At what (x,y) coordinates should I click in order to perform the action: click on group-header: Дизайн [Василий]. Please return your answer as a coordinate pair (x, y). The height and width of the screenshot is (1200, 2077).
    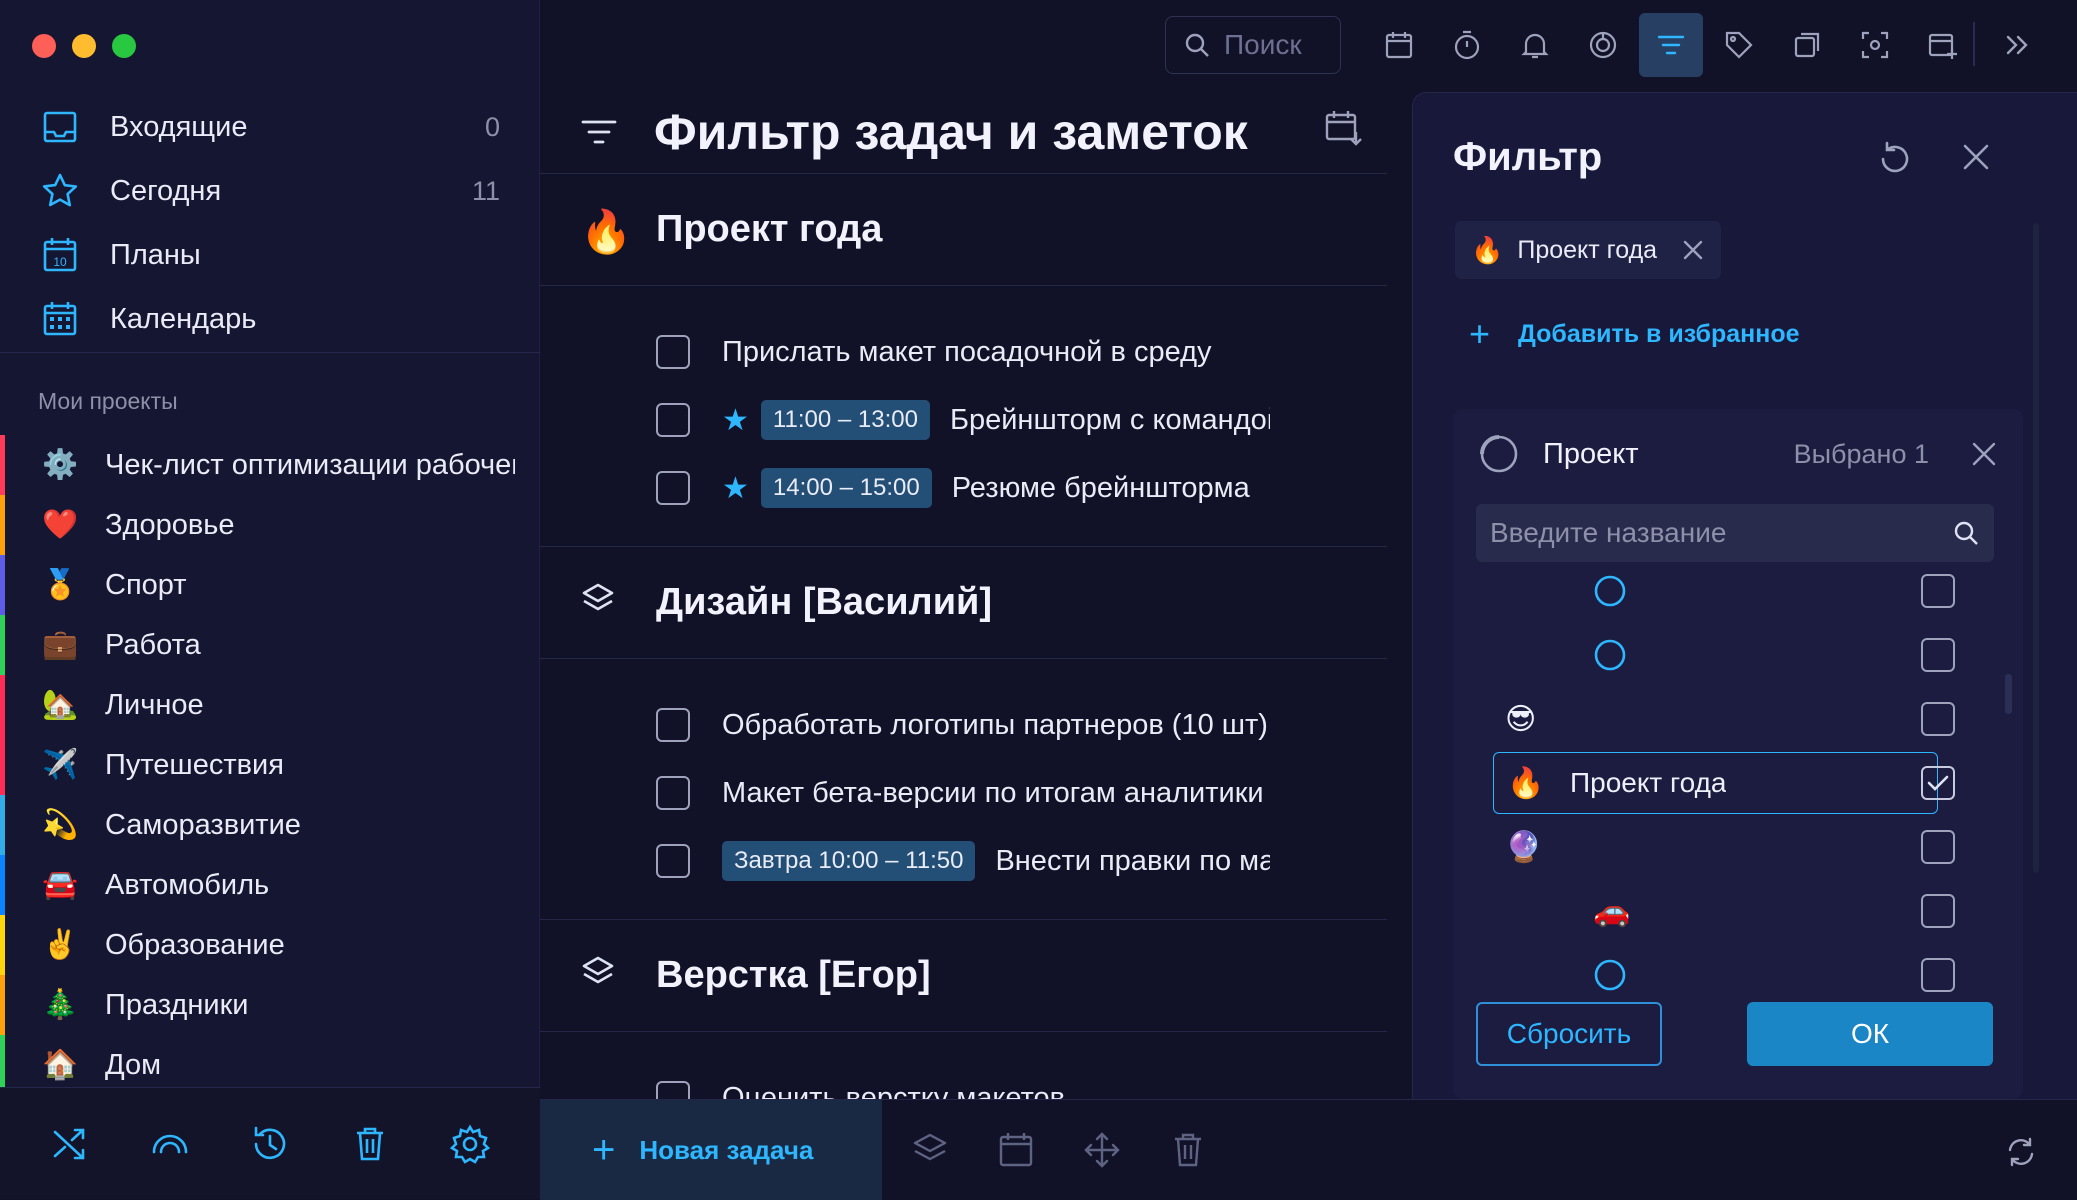
    Looking at the image, I should click on (963, 603).